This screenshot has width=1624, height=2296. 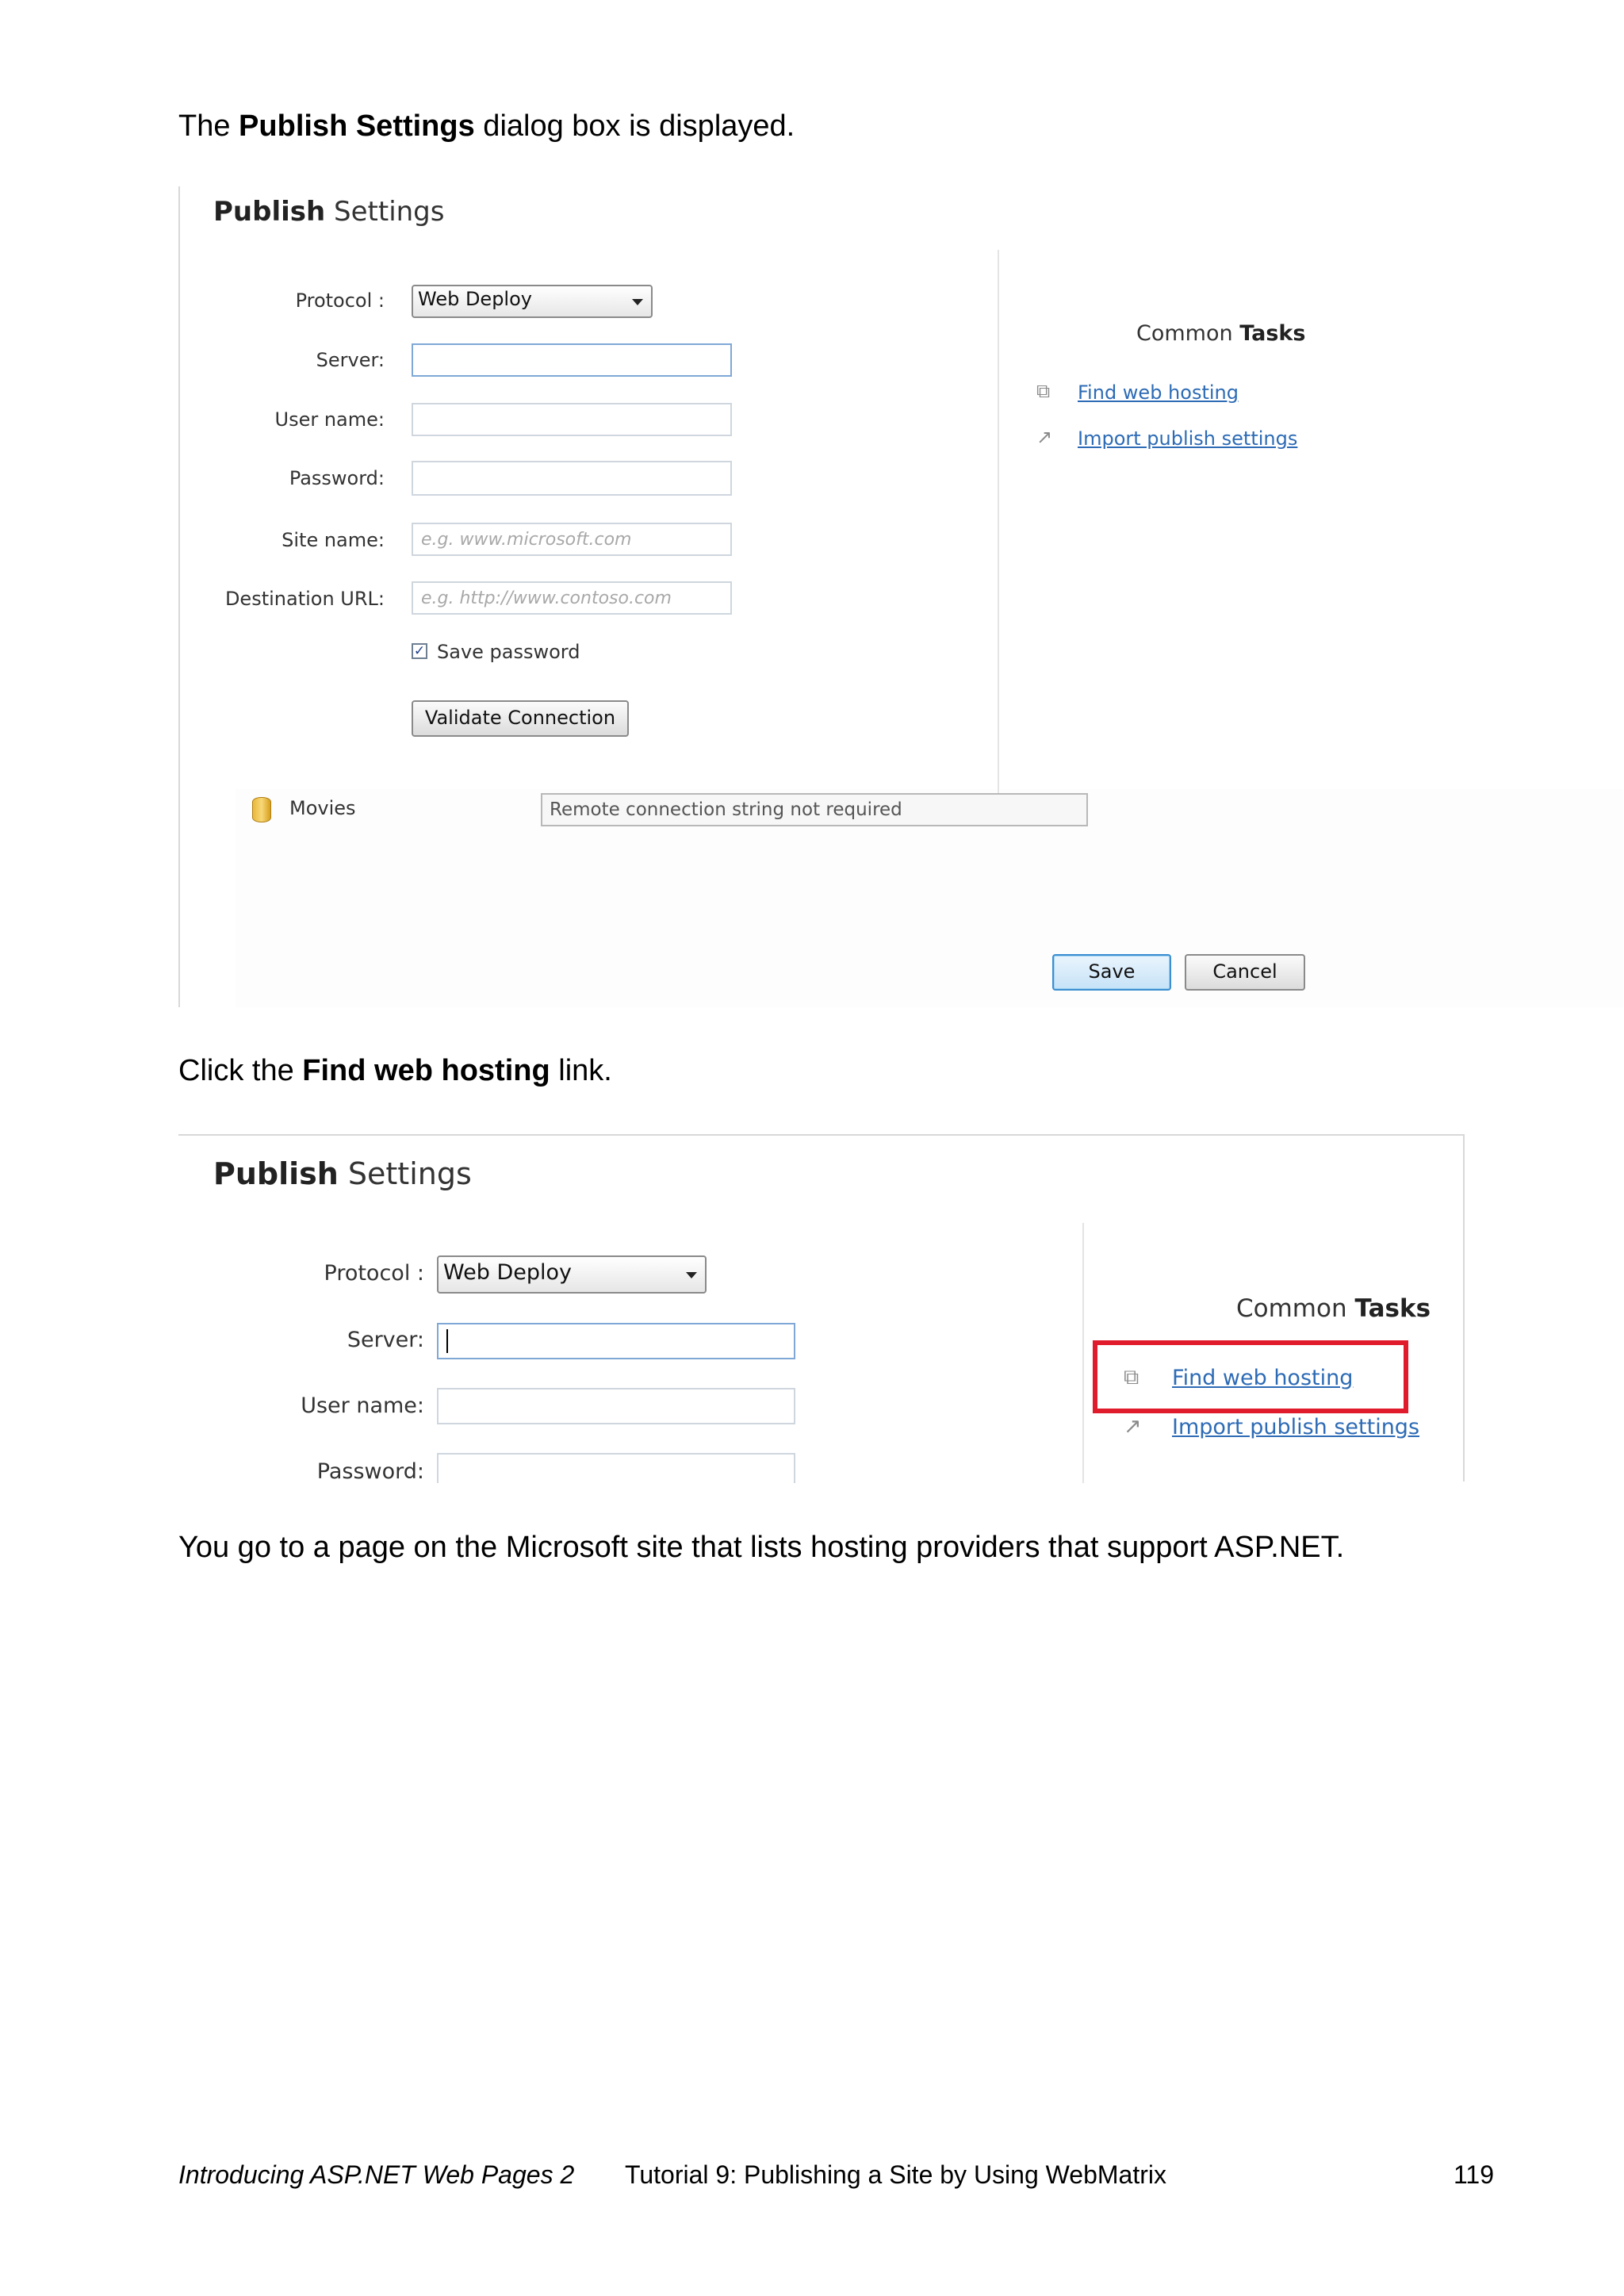 I want to click on instruction-bold: Find web hosting, so click(x=426, y=1070).